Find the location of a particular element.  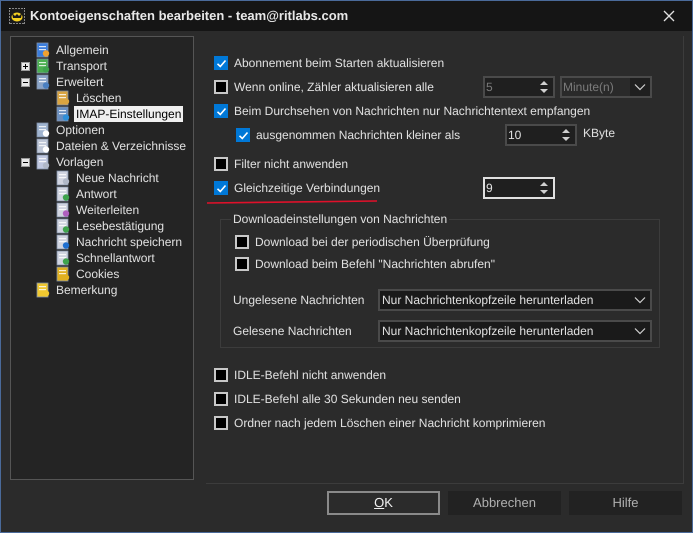

tree-item: Cookies is located at coordinates (98, 274).